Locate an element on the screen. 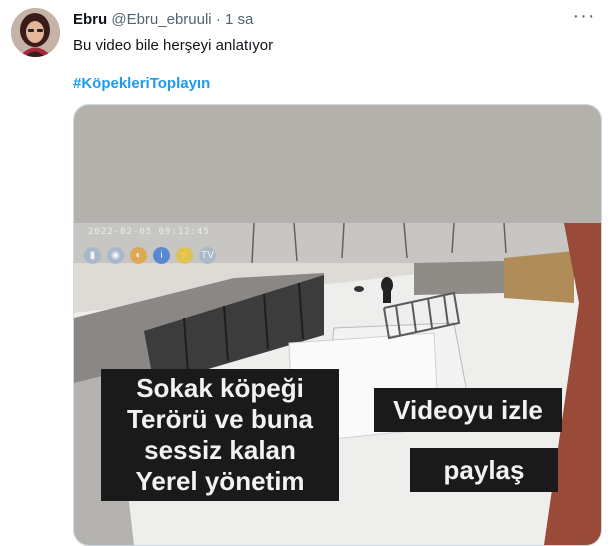 The width and height of the screenshot is (614, 546). tweet-header: Ebru @Ebru_ebruuli · 1 sa is located at coordinates (163, 20).